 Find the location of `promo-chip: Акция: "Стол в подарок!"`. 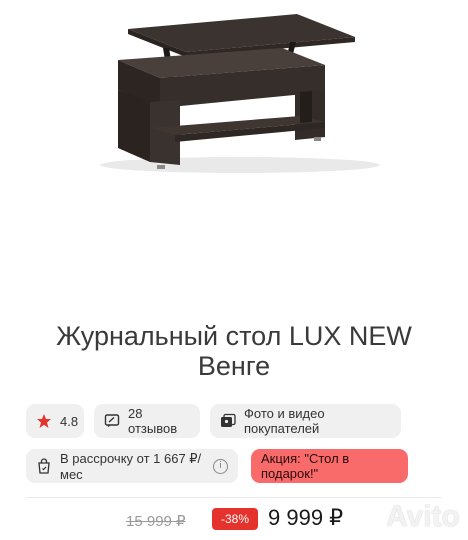

promo-chip: Акция: "Стол в подарок!" is located at coordinates (329, 466).